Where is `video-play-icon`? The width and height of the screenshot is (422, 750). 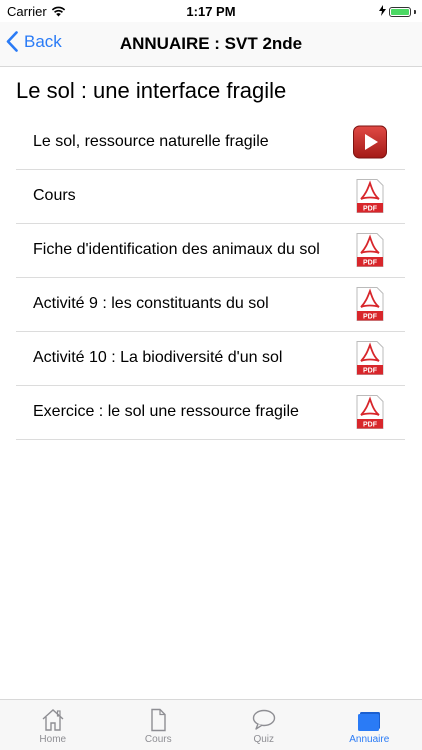 video-play-icon is located at coordinates (370, 142).